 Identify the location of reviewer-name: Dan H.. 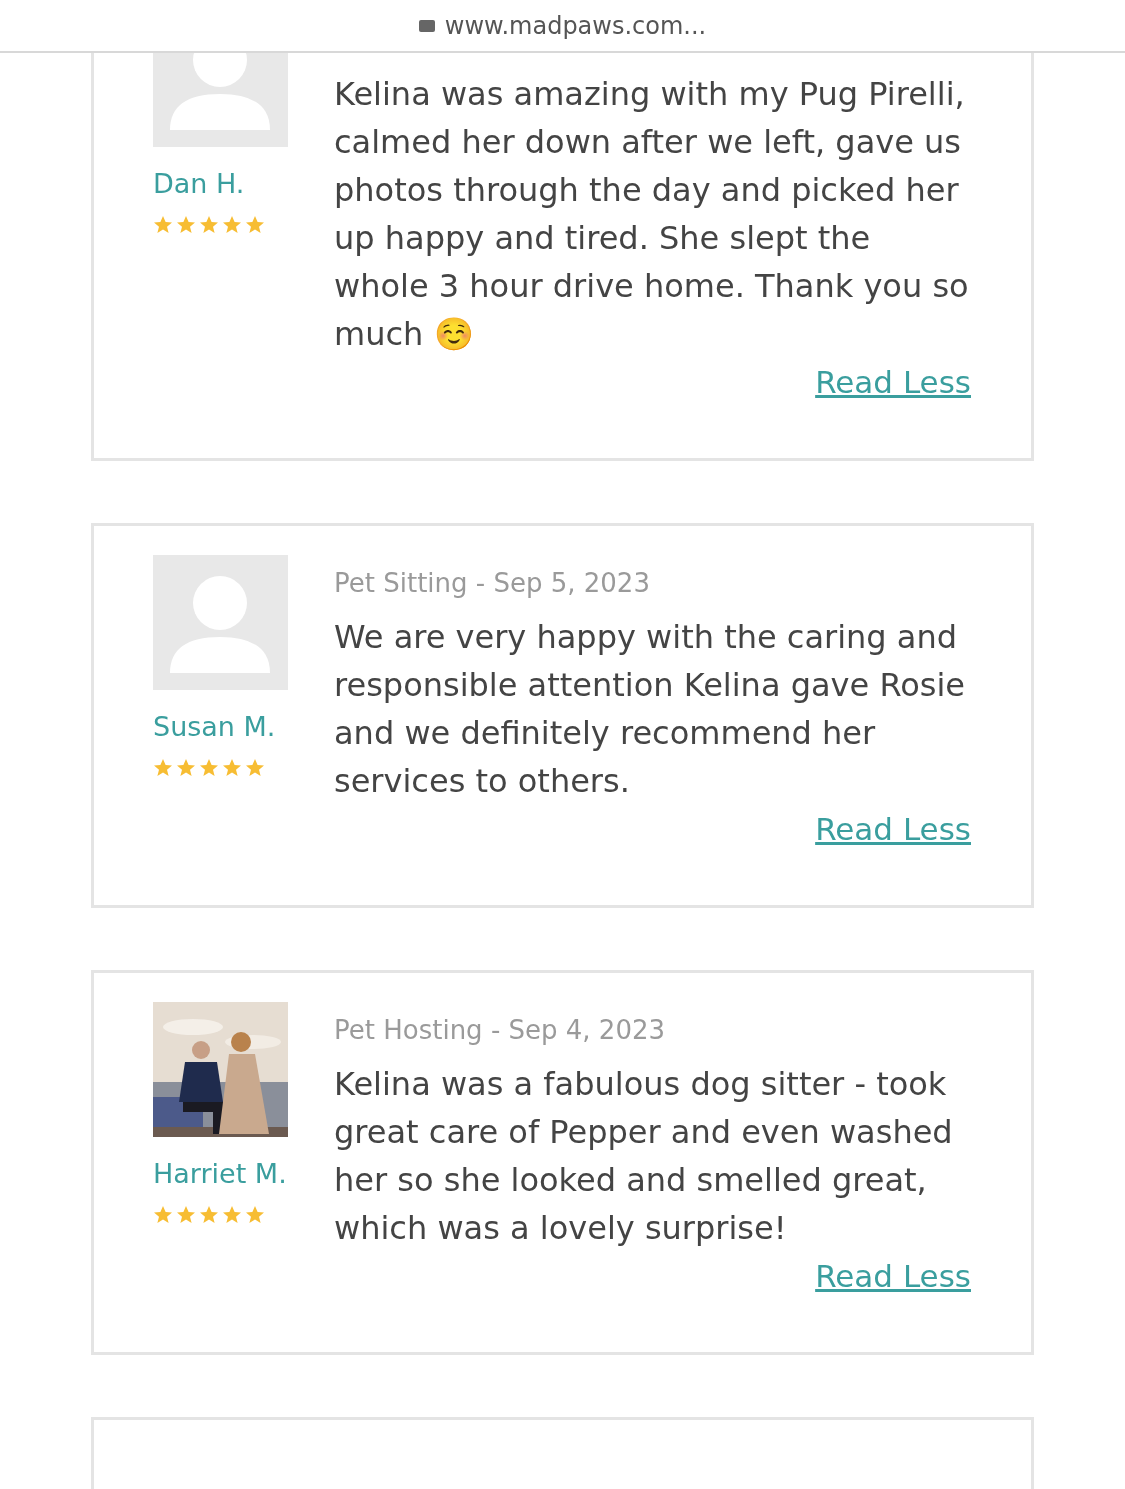
(220, 184).